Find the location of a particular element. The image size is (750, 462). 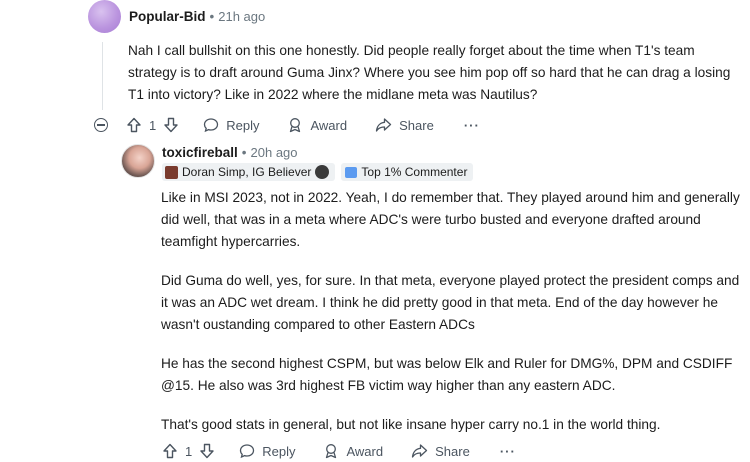

flair-team-icon is located at coordinates (322, 172).